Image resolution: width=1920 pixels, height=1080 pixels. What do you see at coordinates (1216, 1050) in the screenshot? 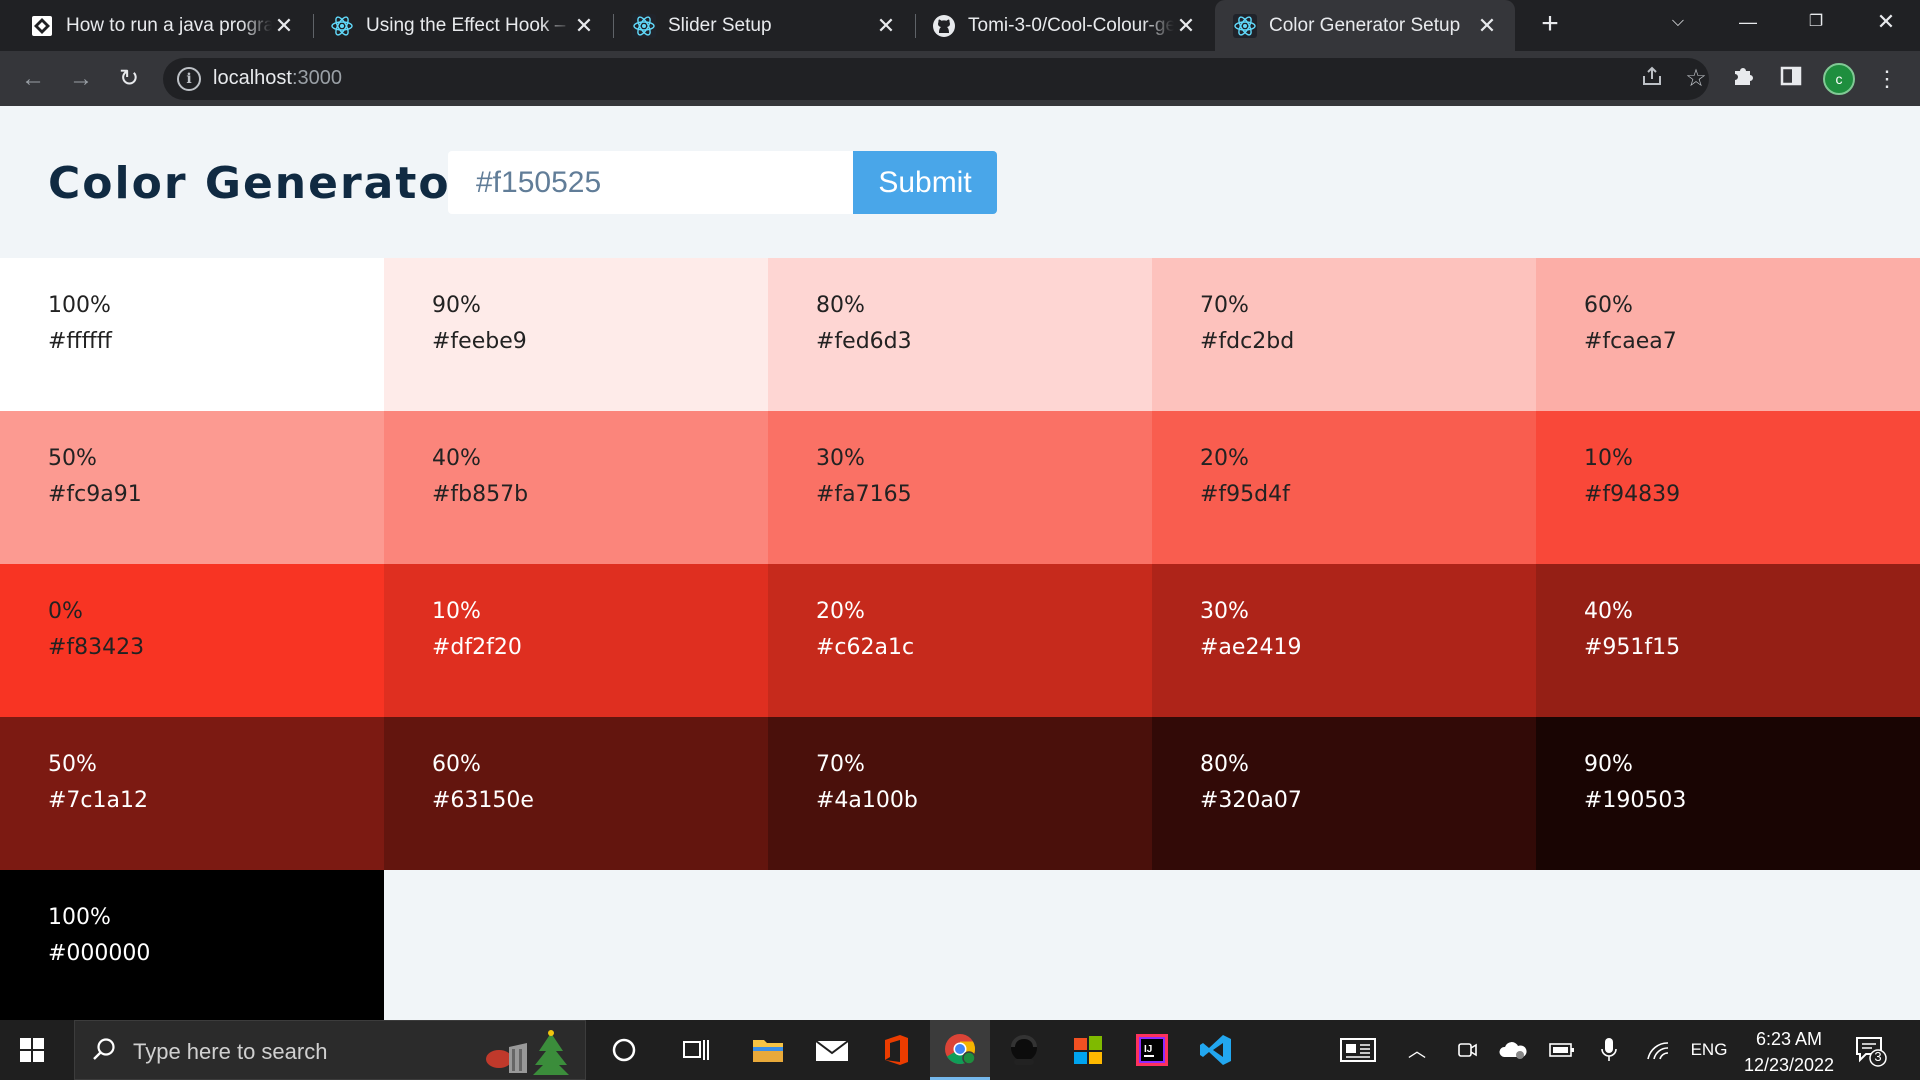
I see `vscode-icon` at bounding box center [1216, 1050].